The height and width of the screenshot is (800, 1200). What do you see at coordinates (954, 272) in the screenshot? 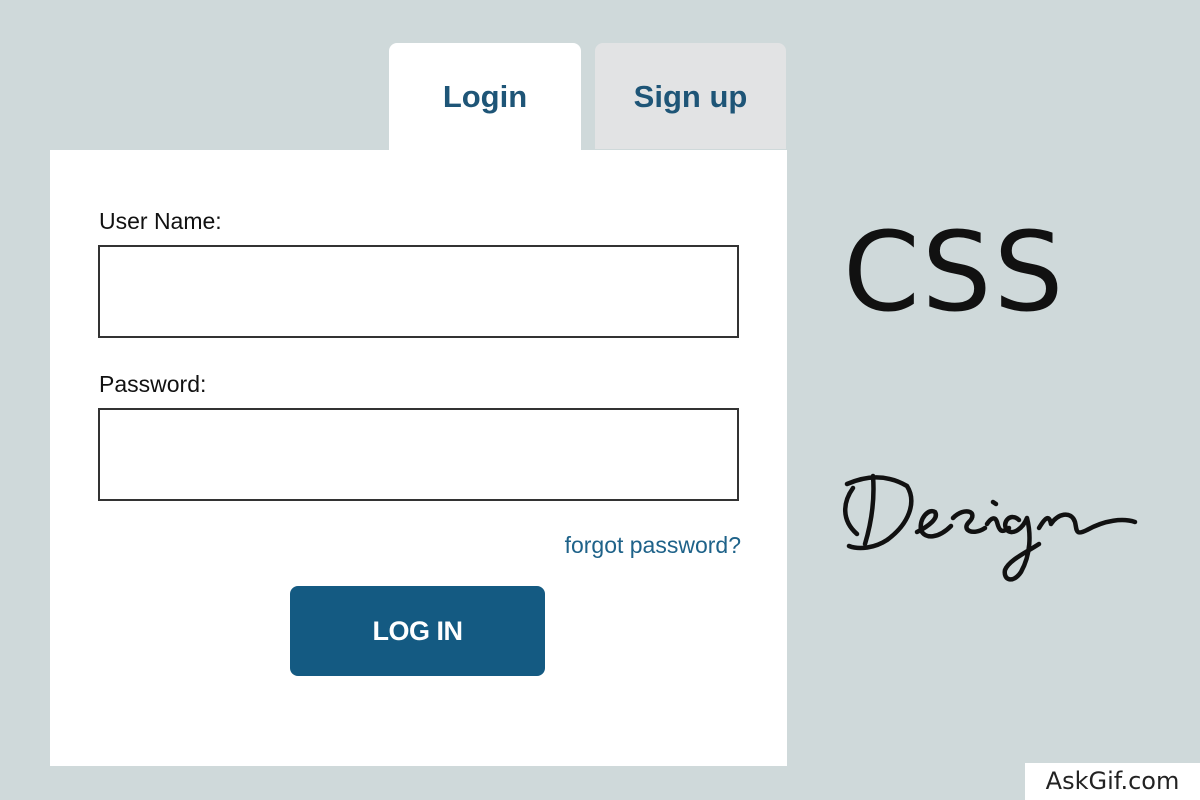
I see `css-heading: CSS` at bounding box center [954, 272].